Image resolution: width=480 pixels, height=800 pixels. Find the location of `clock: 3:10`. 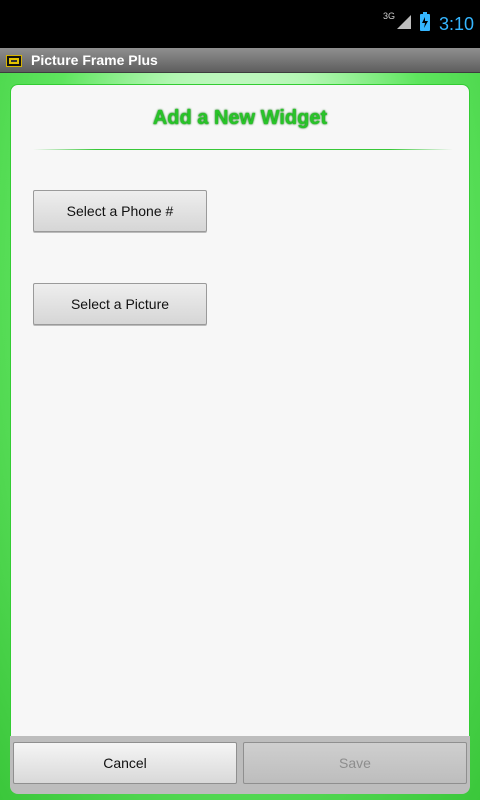

clock: 3:10 is located at coordinates (456, 23).